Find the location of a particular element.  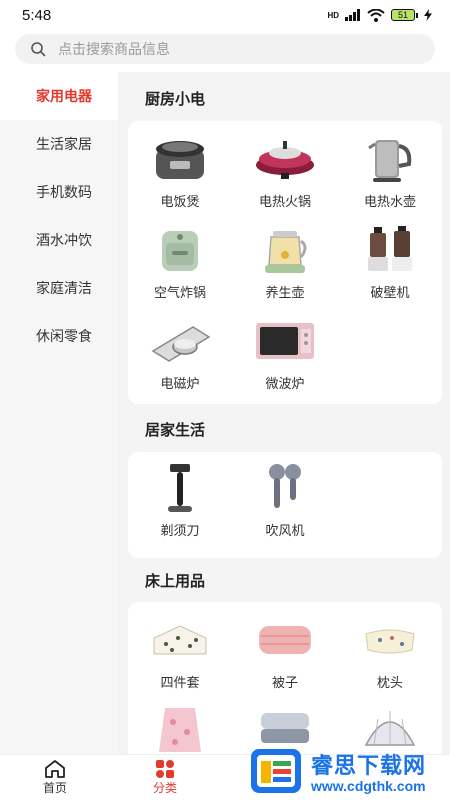

product-razor: 剃须刀 is located at coordinates (180, 500).